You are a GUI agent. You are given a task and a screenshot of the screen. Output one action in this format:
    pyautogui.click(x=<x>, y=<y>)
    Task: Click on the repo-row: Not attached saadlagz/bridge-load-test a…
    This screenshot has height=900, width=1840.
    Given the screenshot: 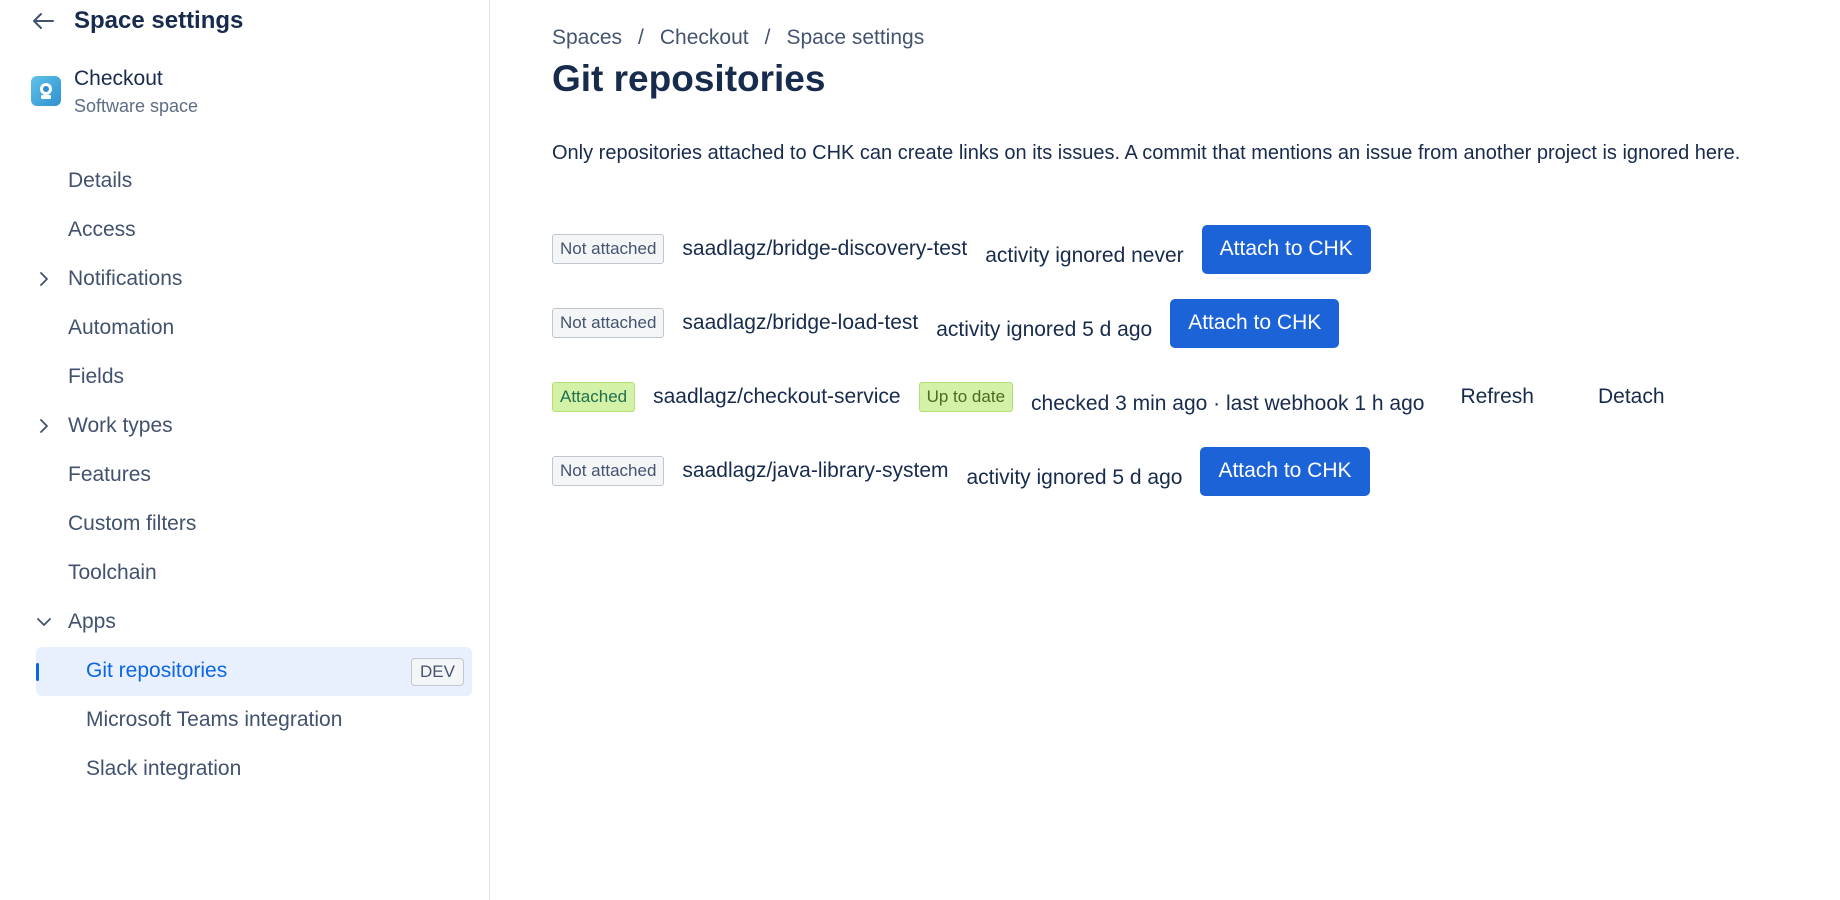 What is the action you would take?
    pyautogui.click(x=946, y=323)
    